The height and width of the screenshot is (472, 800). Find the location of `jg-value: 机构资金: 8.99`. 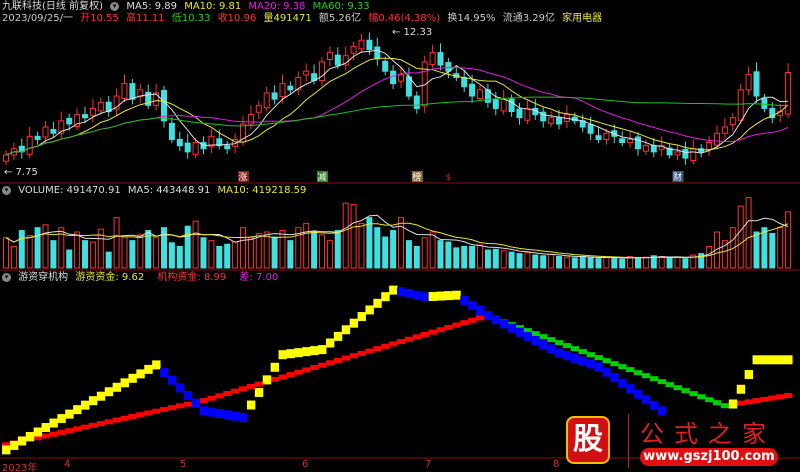

jg-value: 机构资金: 8.99 is located at coordinates (192, 277).